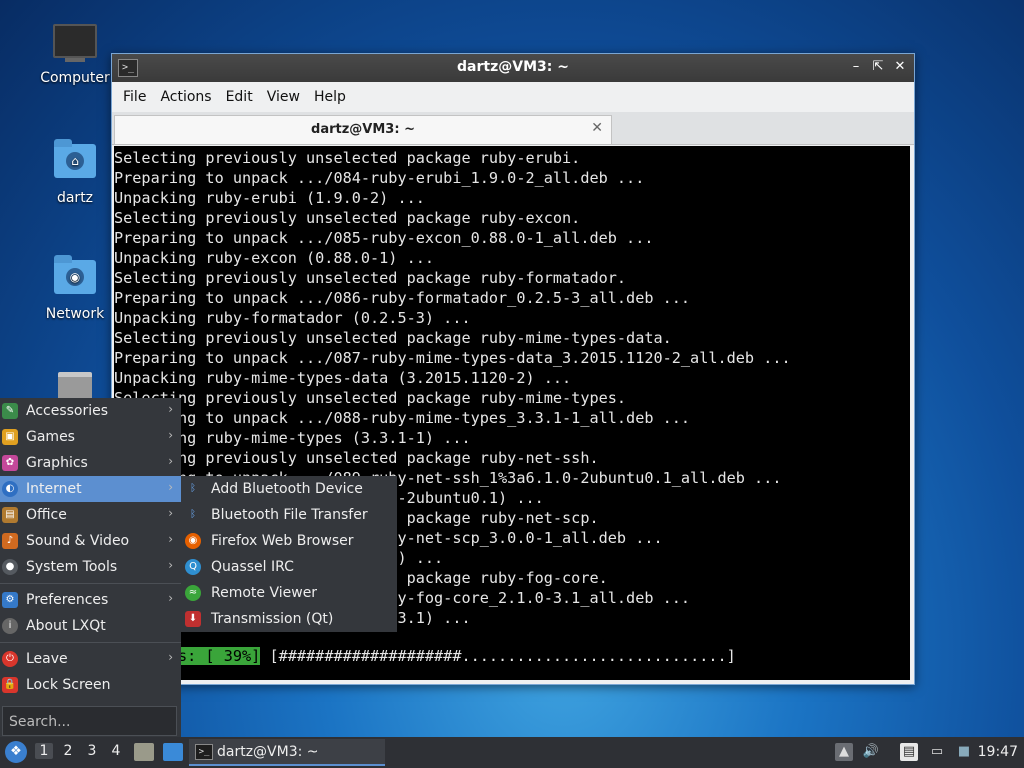 The height and width of the screenshot is (768, 1024). What do you see at coordinates (75, 44) in the screenshot?
I see `computer-icon` at bounding box center [75, 44].